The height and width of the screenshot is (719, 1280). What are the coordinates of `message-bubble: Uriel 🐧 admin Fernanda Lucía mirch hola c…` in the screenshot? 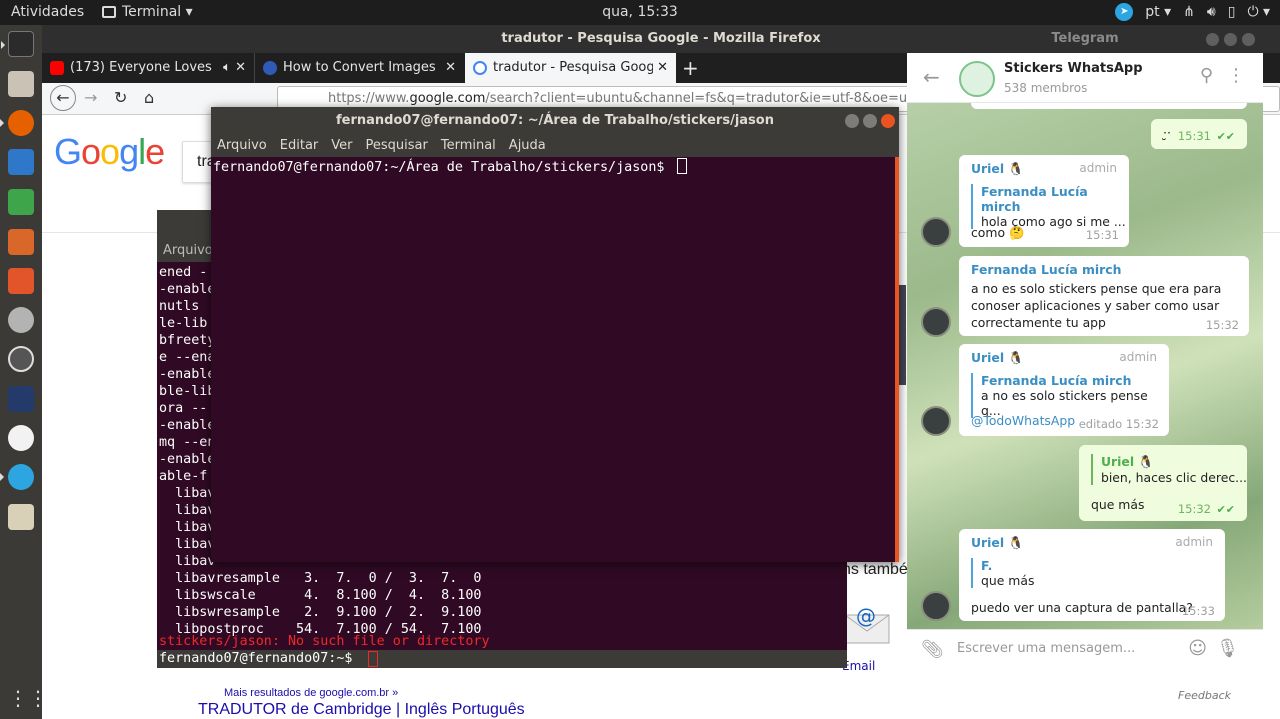 It's located at (1044, 201).